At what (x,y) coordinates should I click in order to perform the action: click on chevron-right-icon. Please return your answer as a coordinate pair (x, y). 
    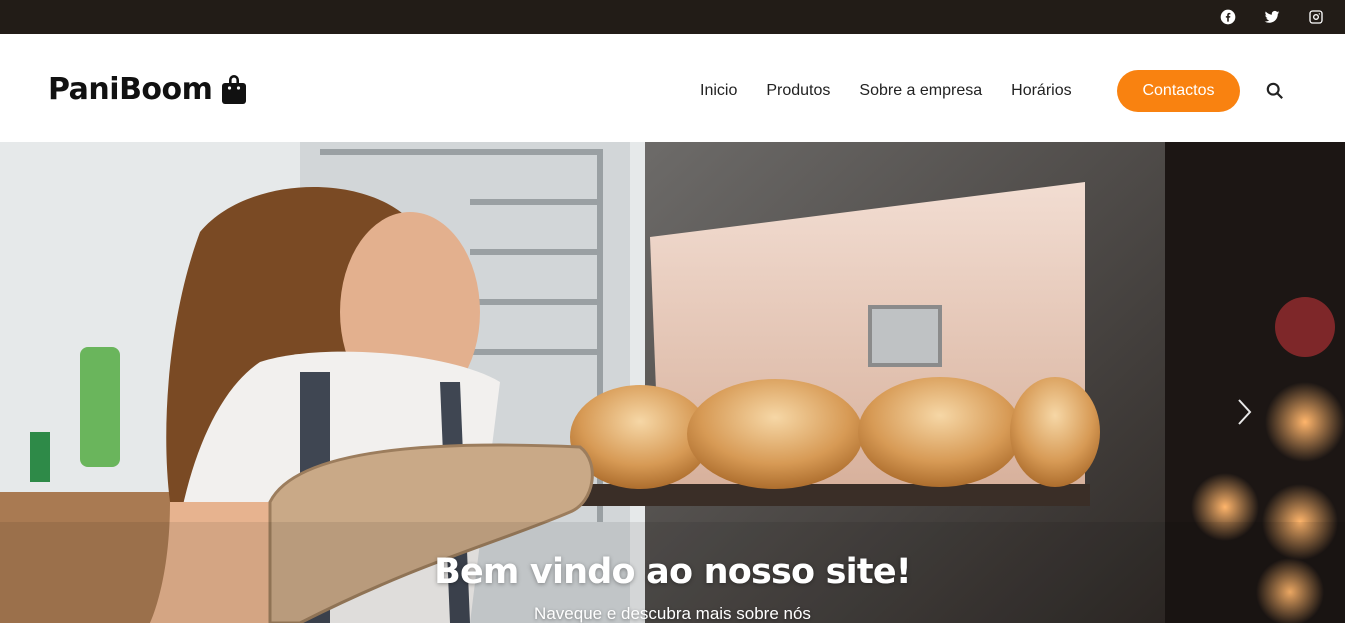
    Looking at the image, I should click on (1244, 412).